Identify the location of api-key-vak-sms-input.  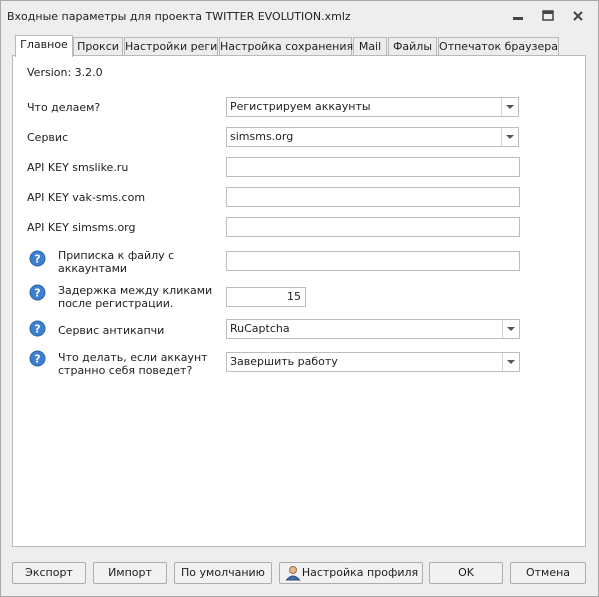
(373, 197).